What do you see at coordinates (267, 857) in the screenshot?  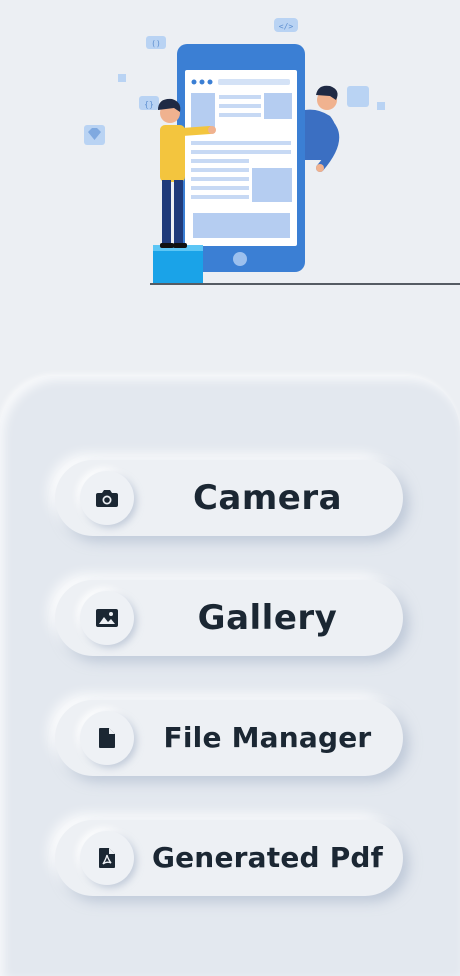 I see `generated-pdf-button-label: Generated Pdf` at bounding box center [267, 857].